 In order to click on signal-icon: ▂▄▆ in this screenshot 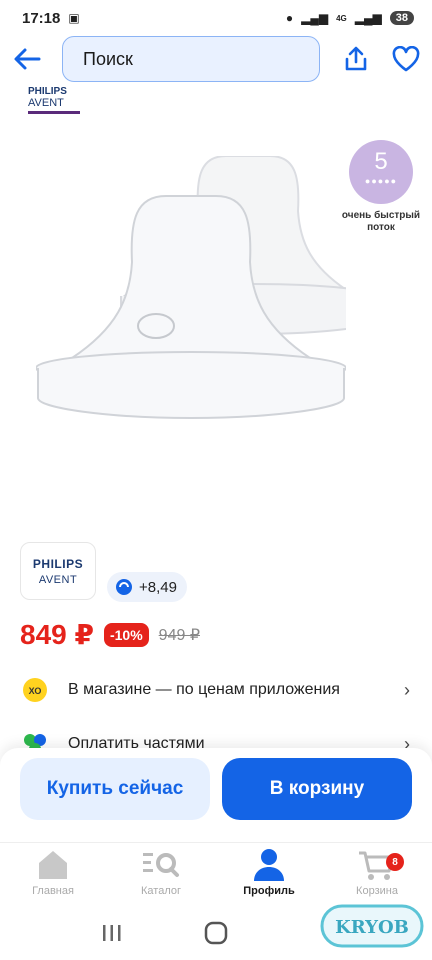, I will do `click(315, 18)`.